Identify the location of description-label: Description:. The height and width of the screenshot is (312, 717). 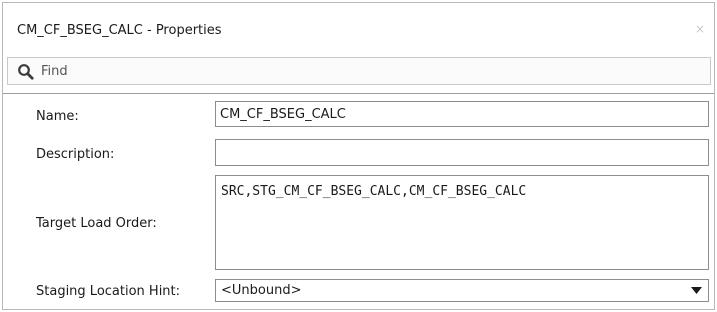
(75, 154).